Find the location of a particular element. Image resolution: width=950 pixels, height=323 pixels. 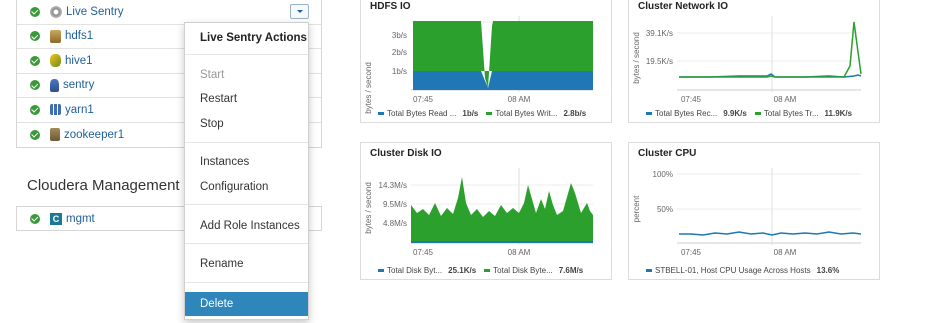

hive-icon is located at coordinates (55, 61).